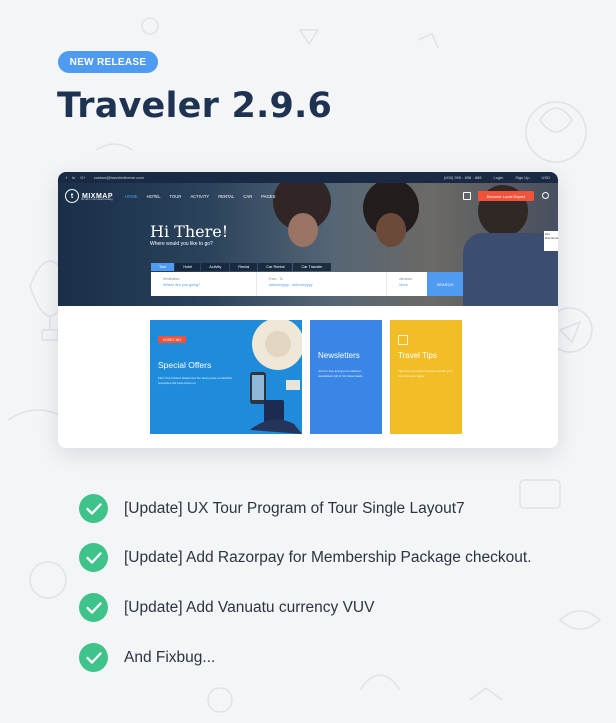  I want to click on currency-select: USD, so click(546, 177).